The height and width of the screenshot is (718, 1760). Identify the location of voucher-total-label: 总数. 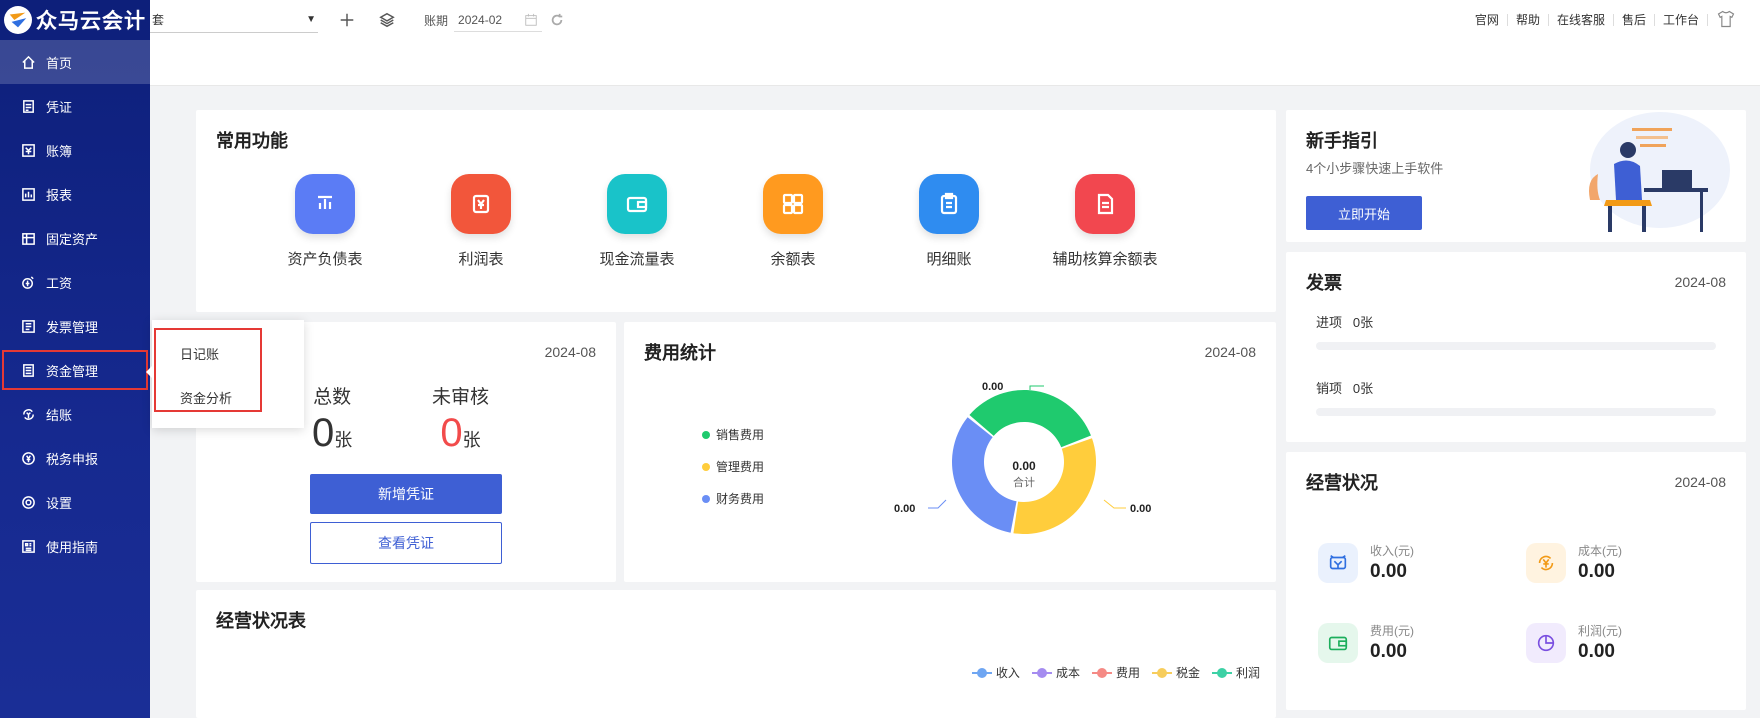
(332, 397).